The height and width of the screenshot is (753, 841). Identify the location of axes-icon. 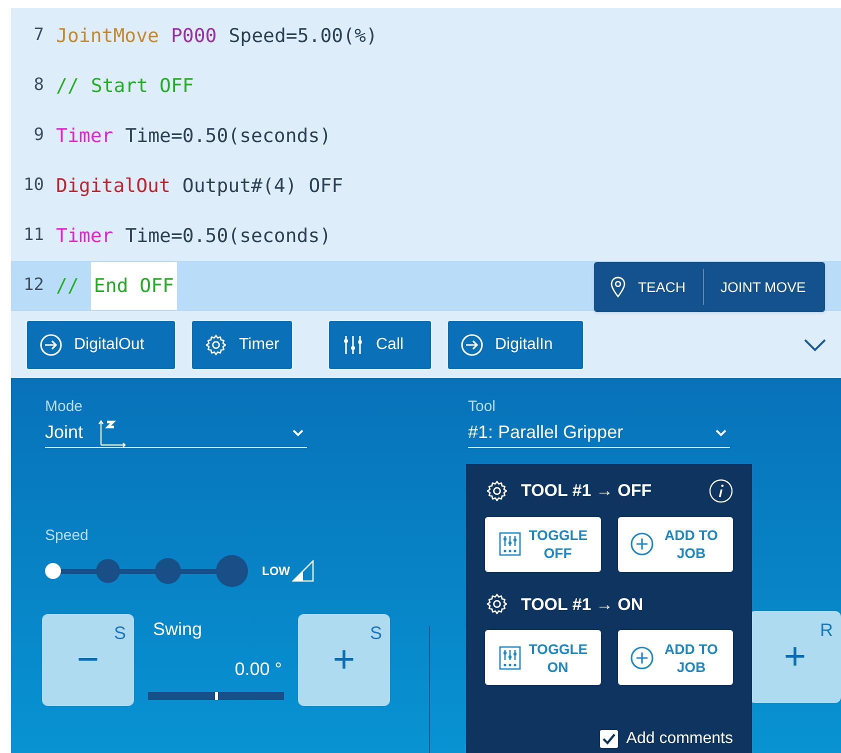
(112, 433).